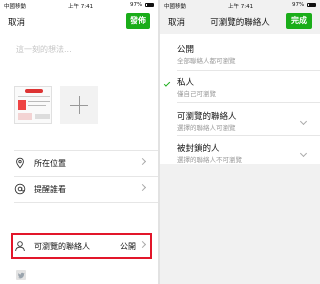 The image size is (320, 284). I want to click on option-title: 被封鎖的人, so click(198, 149).